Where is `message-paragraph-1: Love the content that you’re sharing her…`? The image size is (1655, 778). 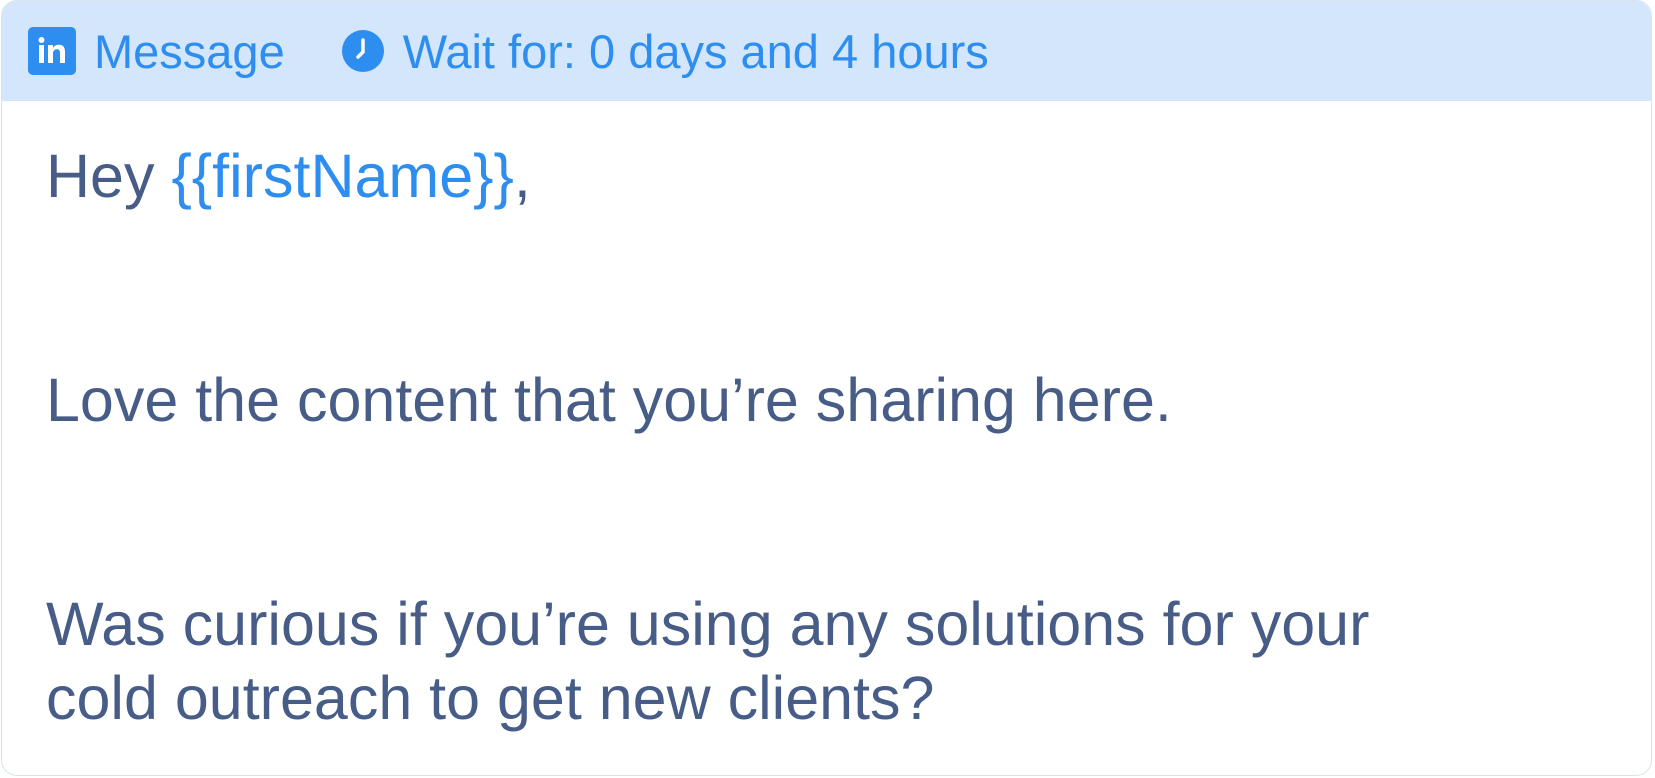 message-paragraph-1: Love the content that you’re sharing her… is located at coordinates (609, 400).